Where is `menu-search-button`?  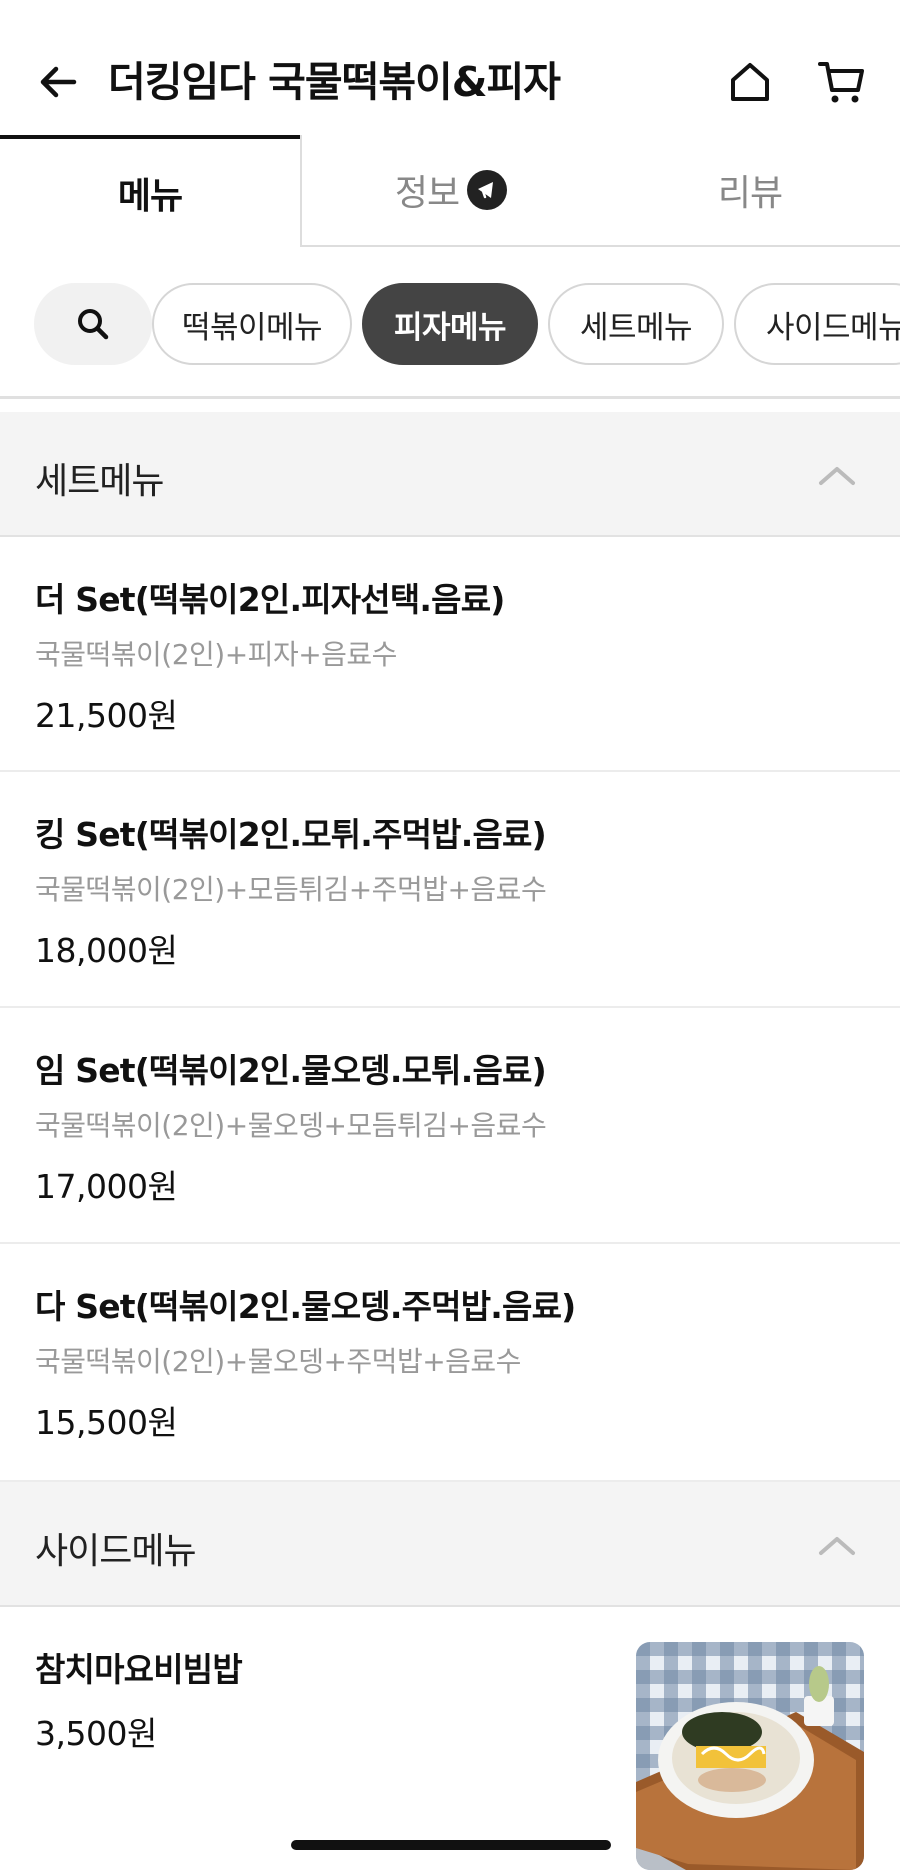
menu-search-button is located at coordinates (93, 324).